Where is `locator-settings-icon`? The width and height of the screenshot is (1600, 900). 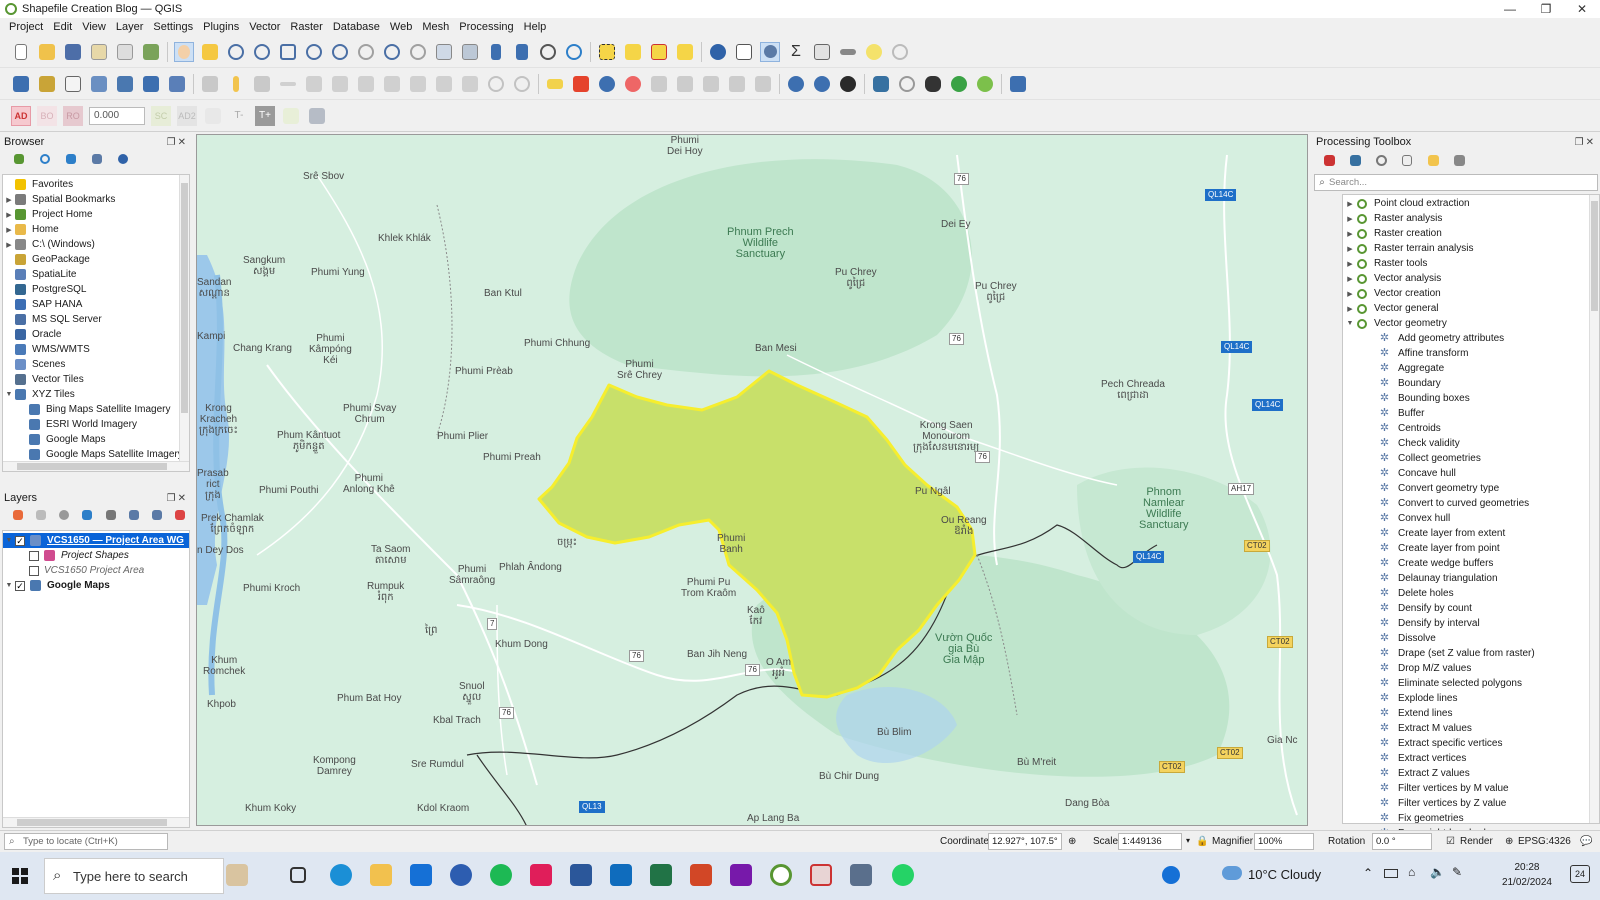
locator-settings-icon is located at coordinates (900, 52).